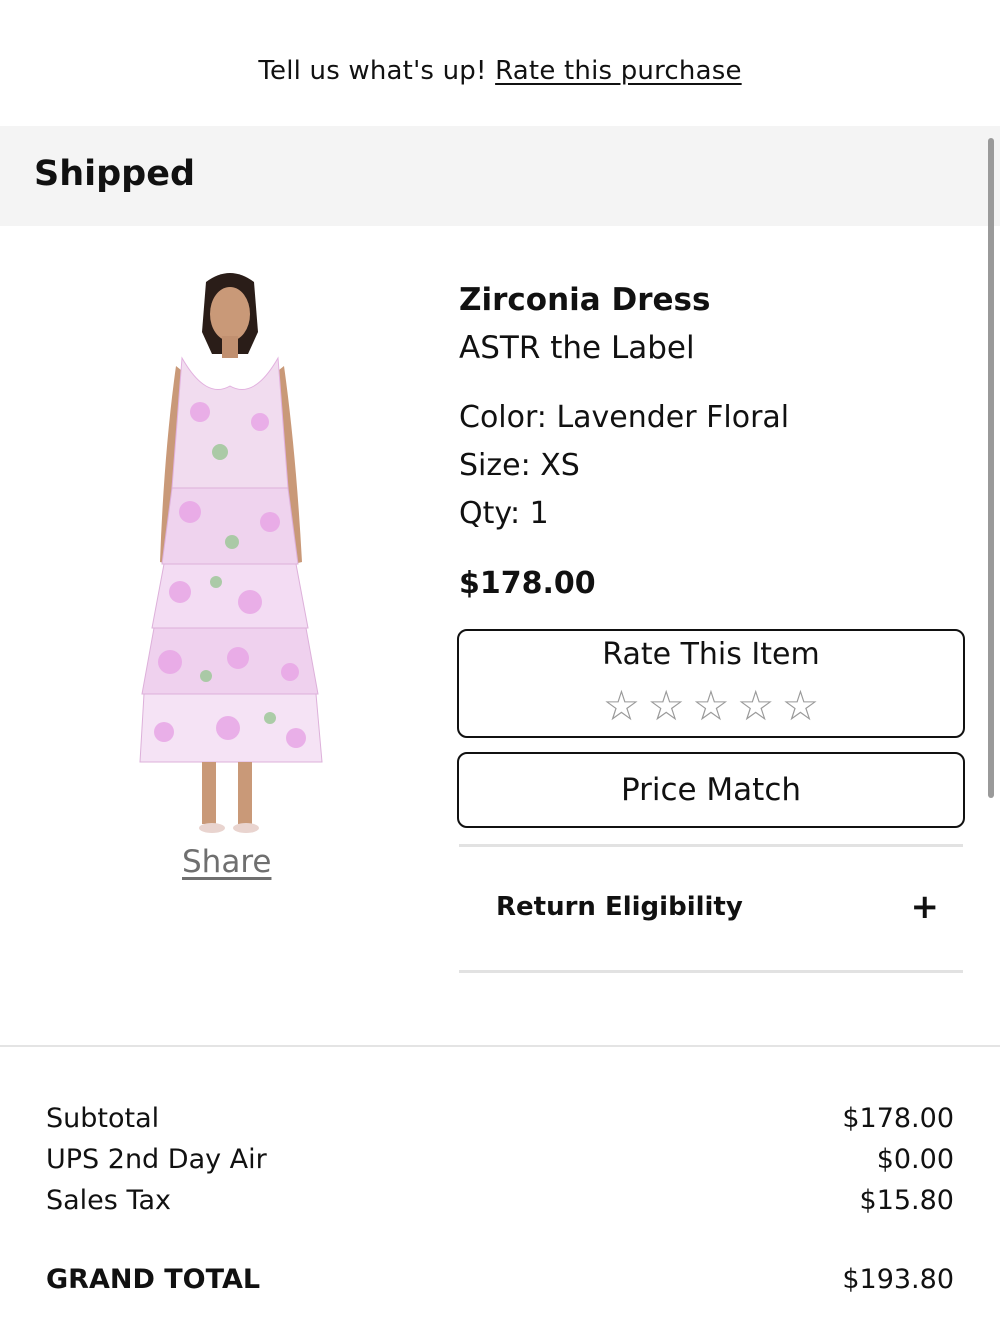  Describe the element at coordinates (103, 1118) in the screenshot. I see `summary-label: Subtotal` at that location.